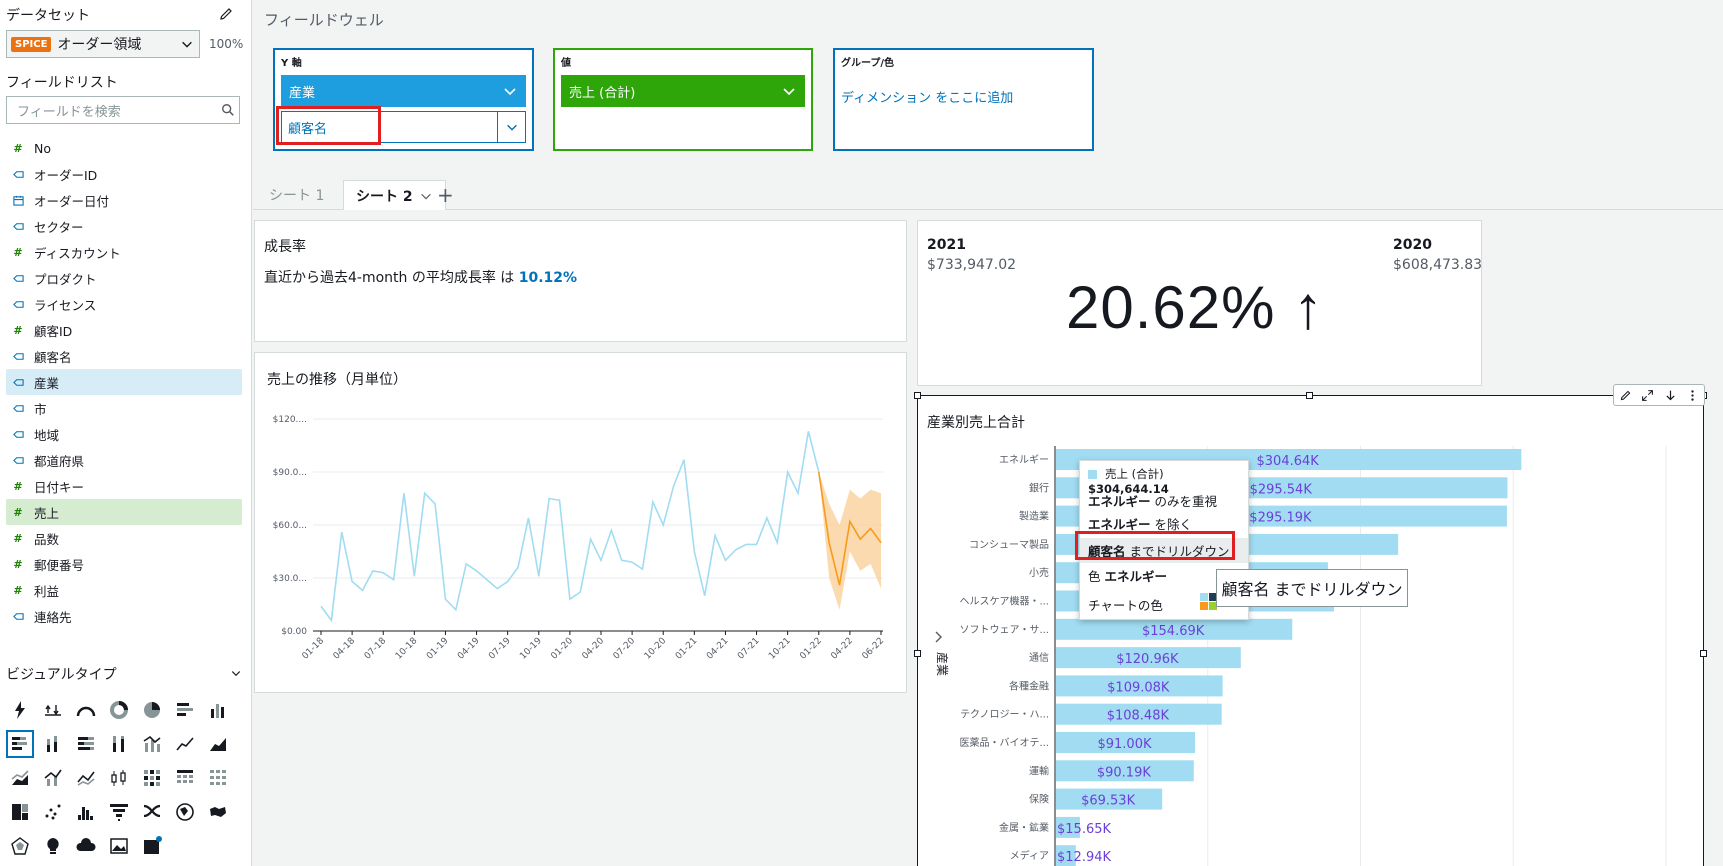 Image resolution: width=1723 pixels, height=866 pixels. I want to click on add-dimension-placeholder: ディメンション をここに追加, so click(963, 90).